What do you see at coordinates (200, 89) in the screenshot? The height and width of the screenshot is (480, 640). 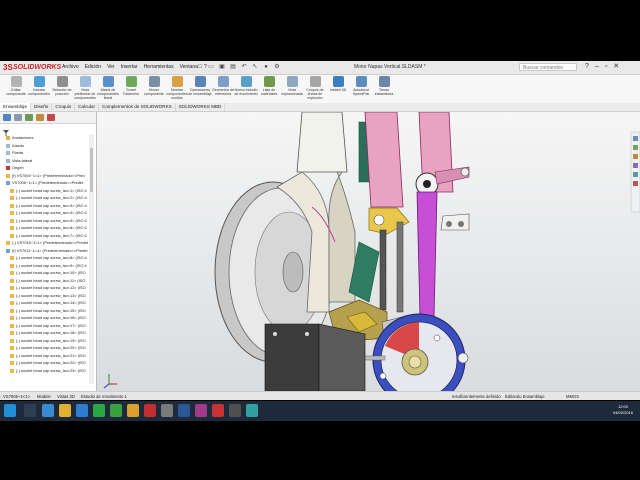 I see `ribbon-button: Operaciones de ensamblaje` at bounding box center [200, 89].